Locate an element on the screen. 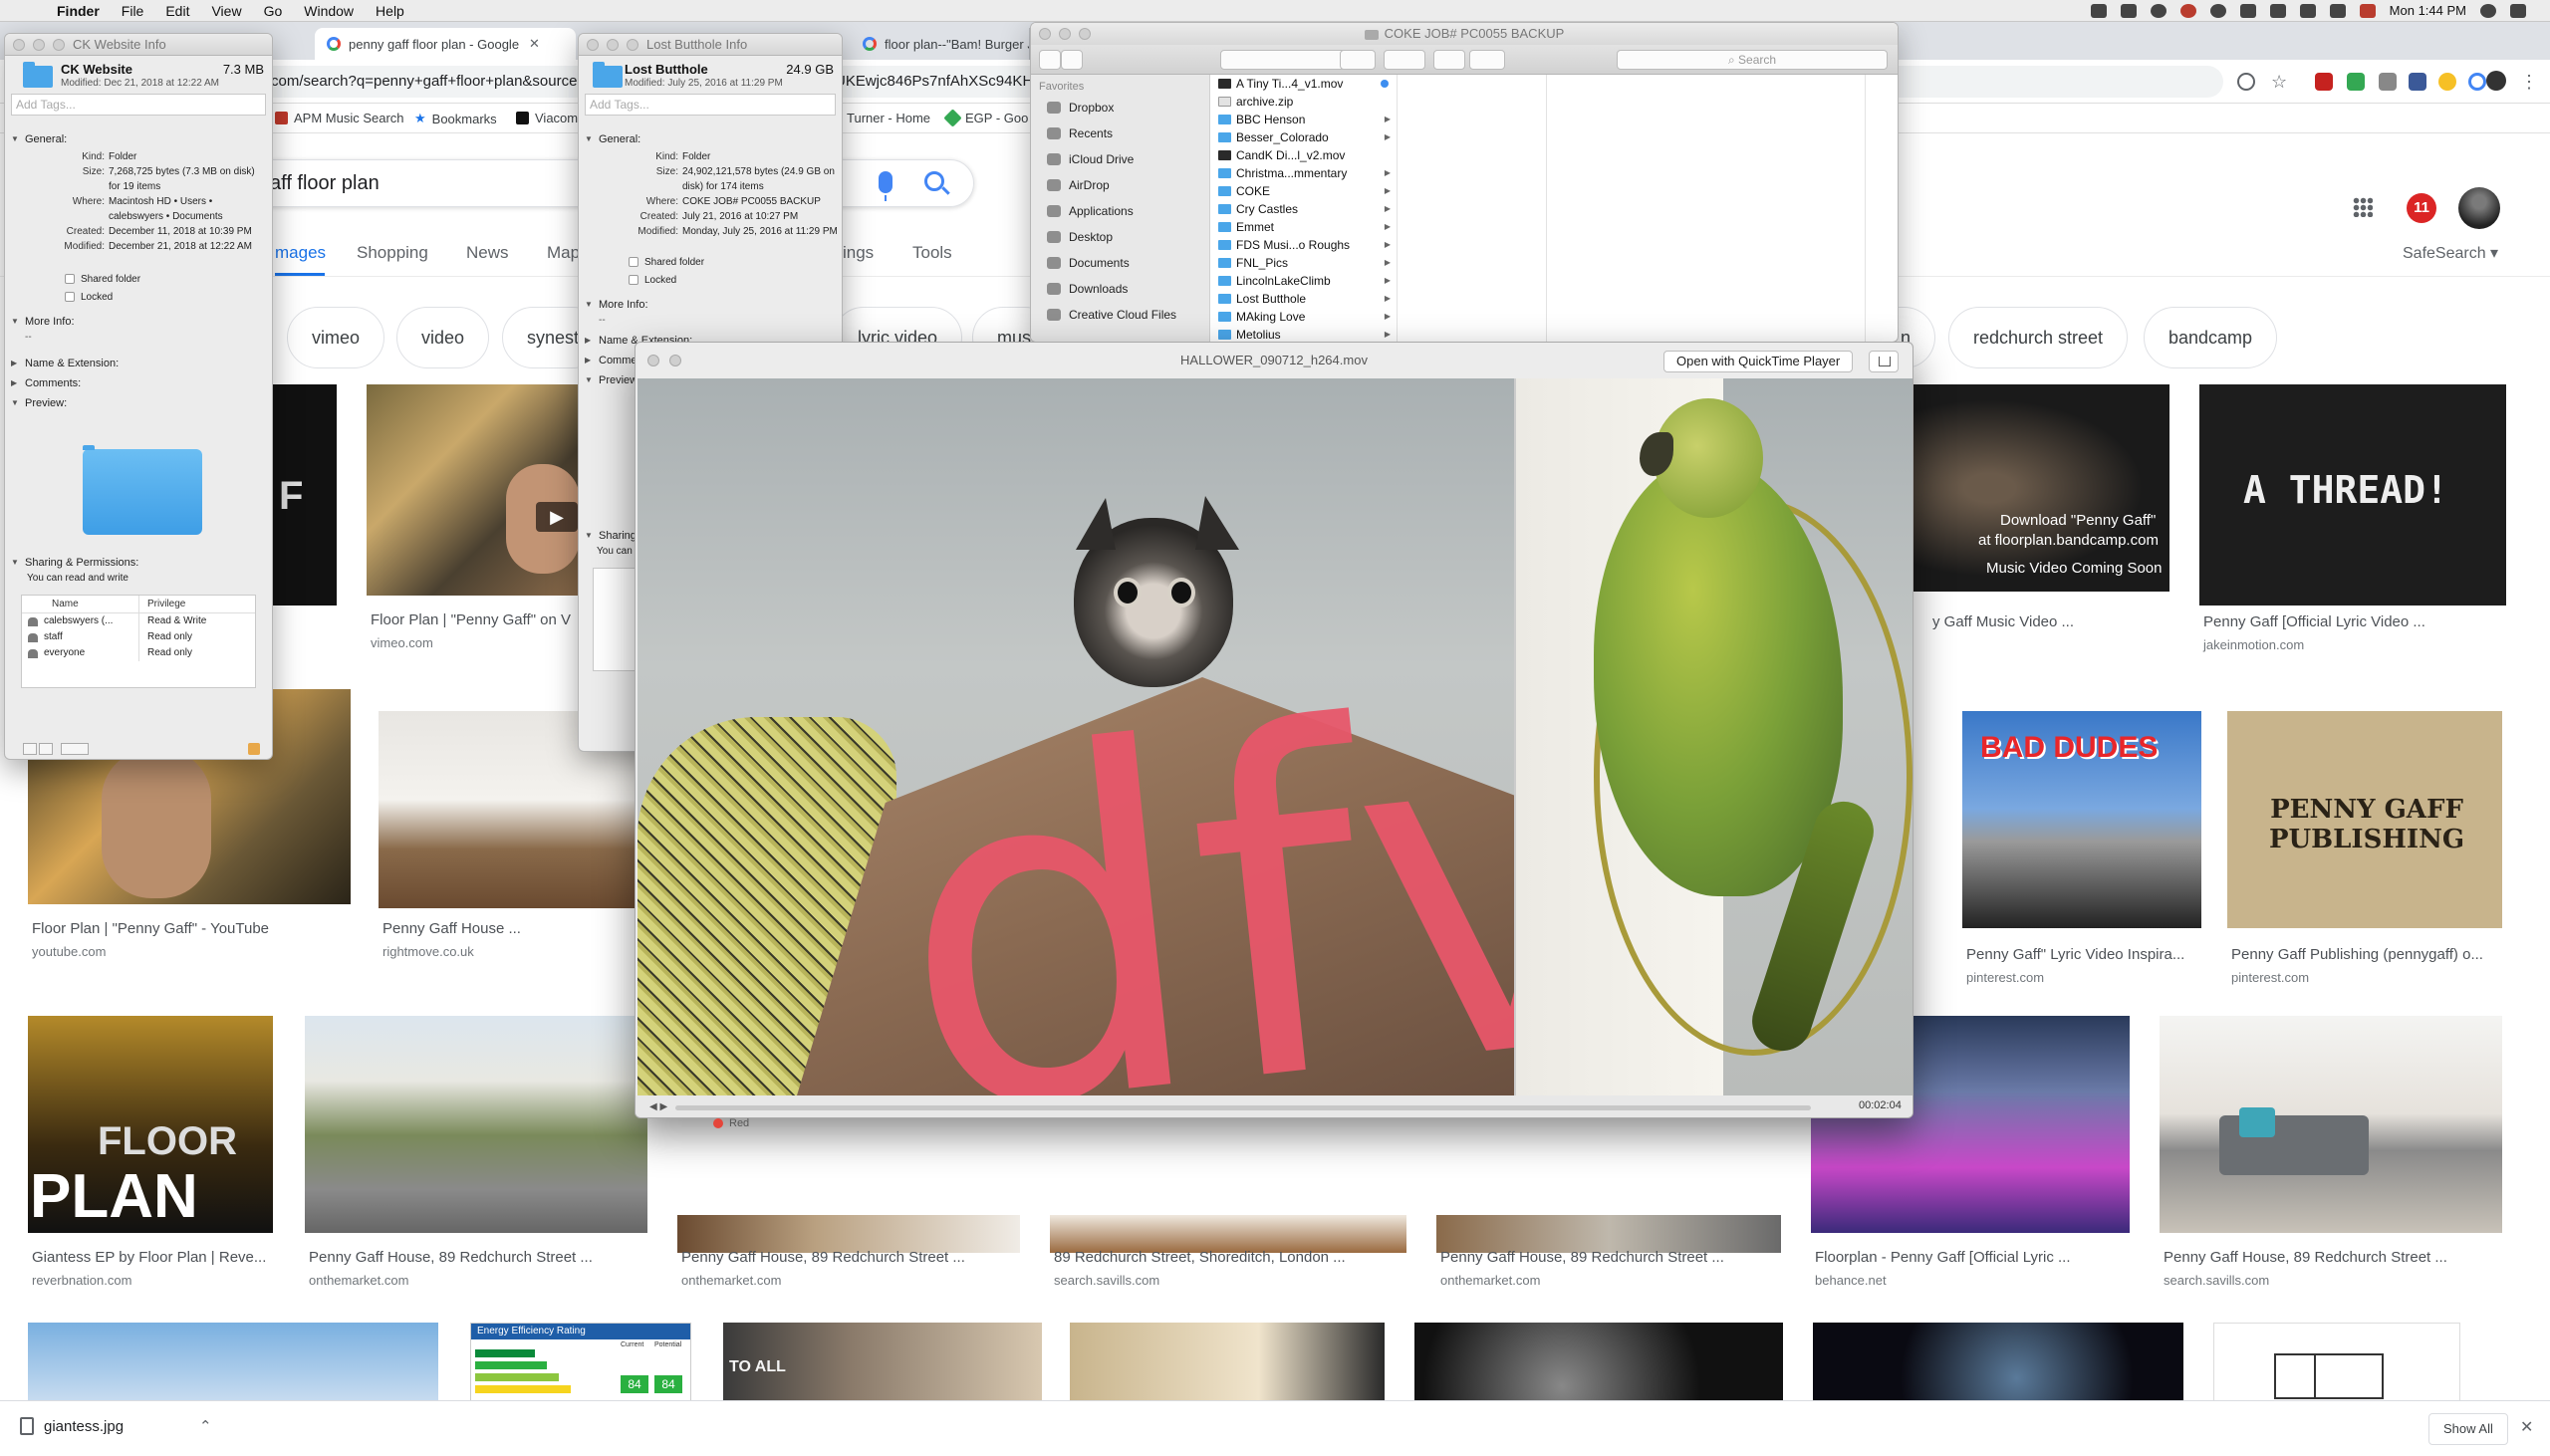 Image resolution: width=2550 pixels, height=1456 pixels. notification-center-icon is located at coordinates (2518, 10).